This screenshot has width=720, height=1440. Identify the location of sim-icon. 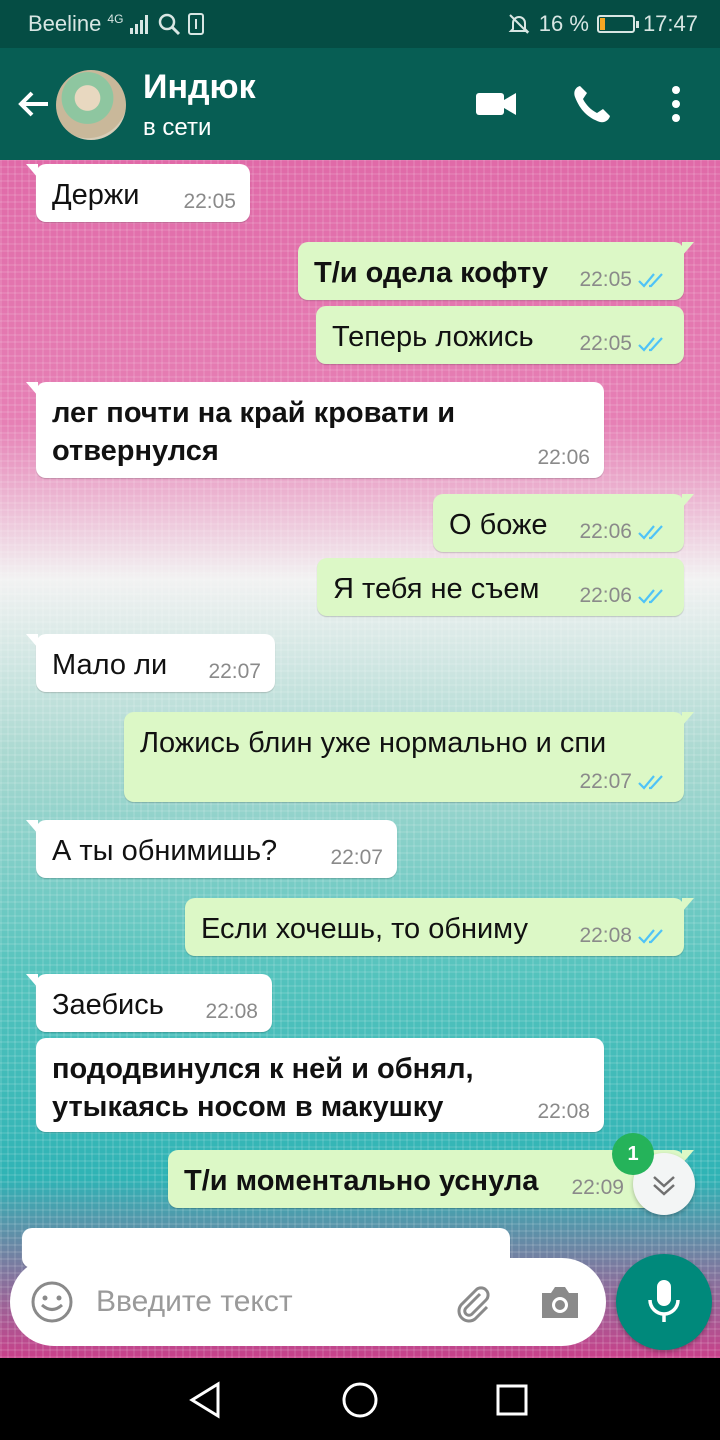
(196, 24).